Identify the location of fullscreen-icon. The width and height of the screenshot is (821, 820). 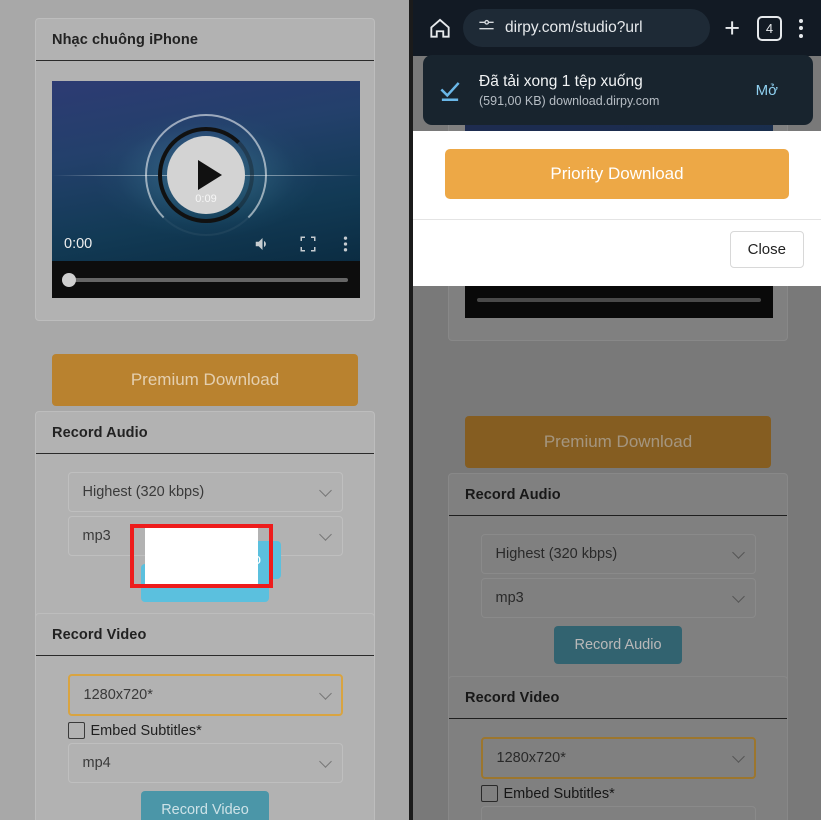
(308, 244).